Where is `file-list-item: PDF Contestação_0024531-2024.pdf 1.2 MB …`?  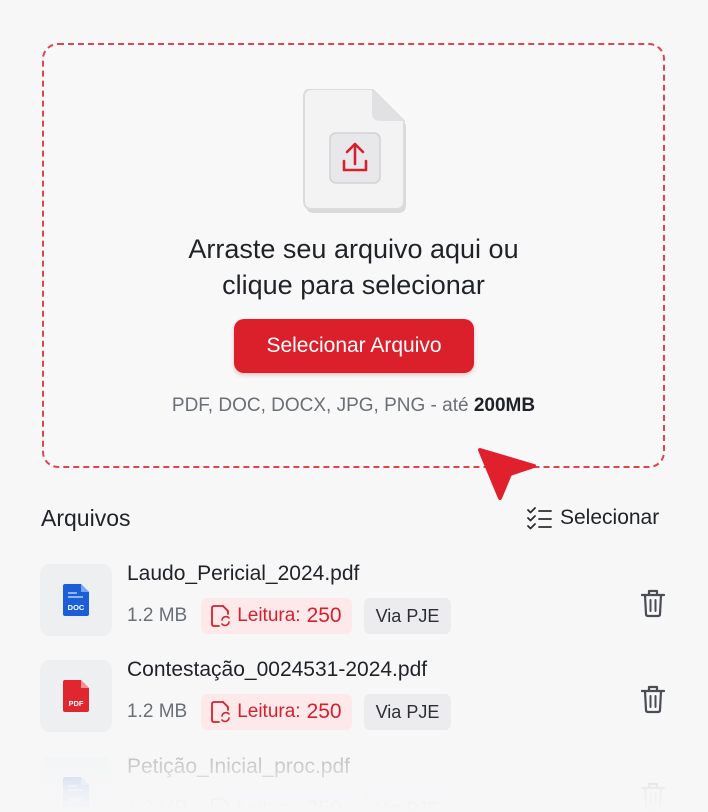 file-list-item: PDF Contestação_0024531-2024.pdf 1.2 MB … is located at coordinates (355, 697).